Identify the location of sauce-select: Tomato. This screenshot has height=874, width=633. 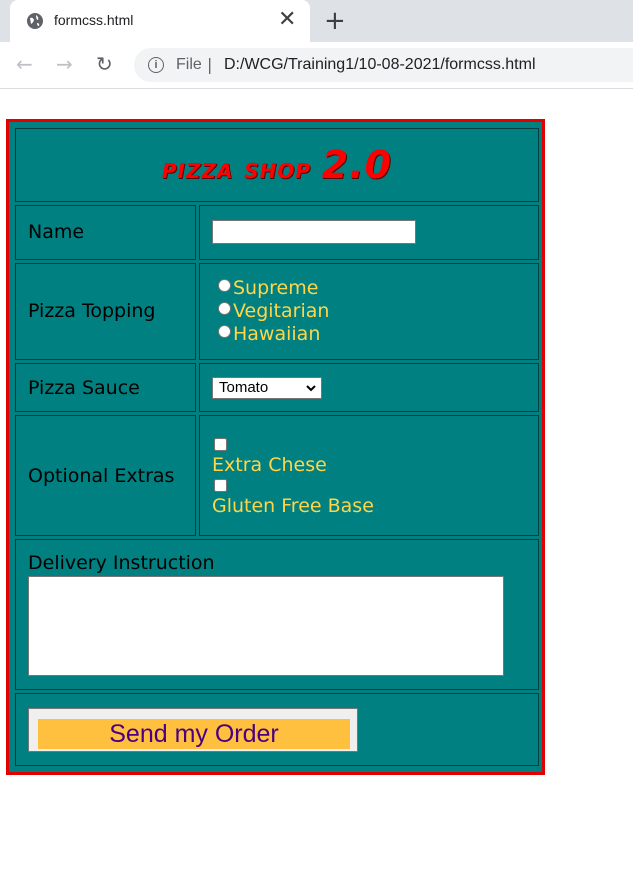
(267, 387).